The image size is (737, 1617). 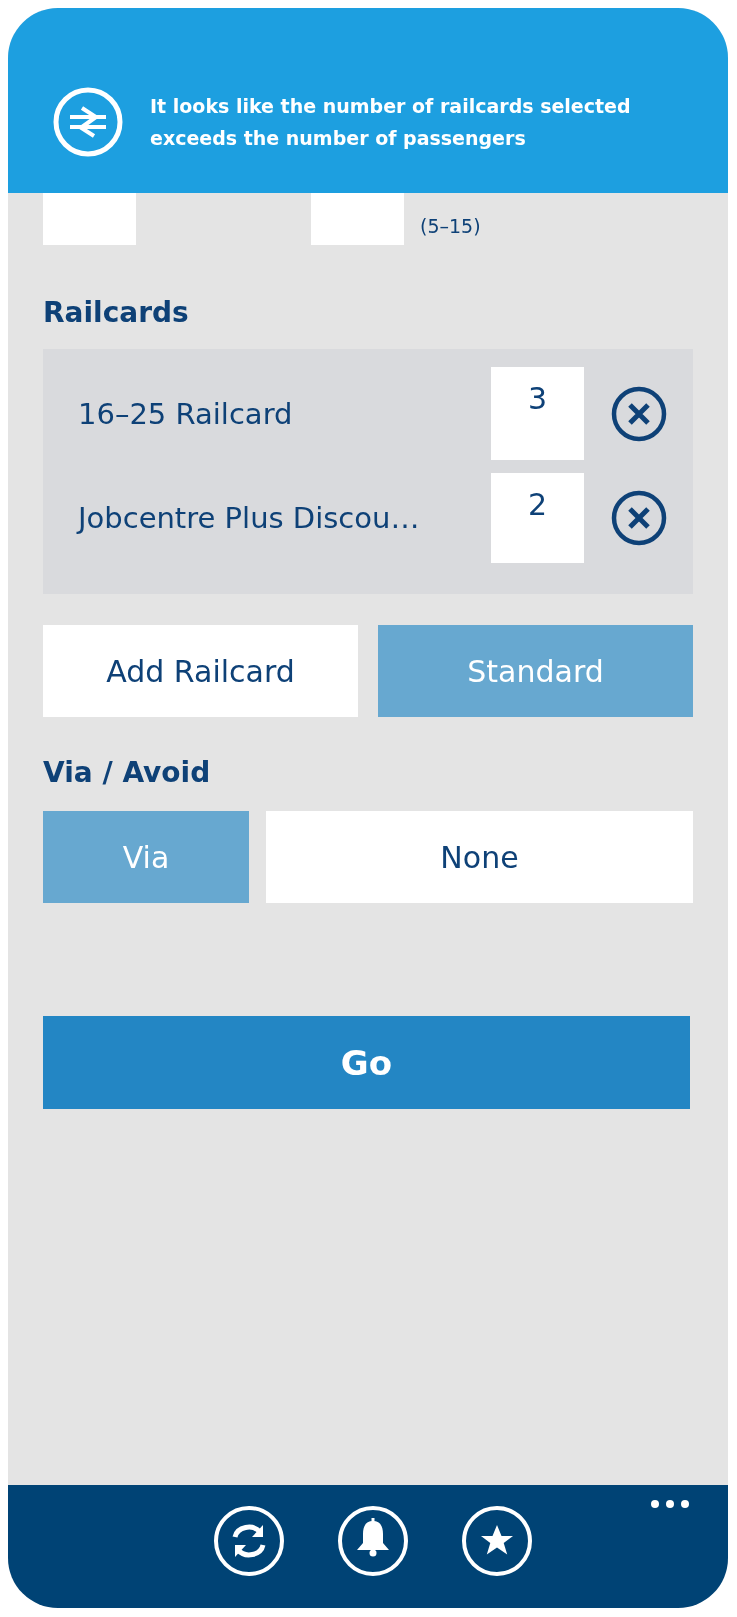 I want to click on railcard-name: 16–25 Railcard, so click(x=186, y=413).